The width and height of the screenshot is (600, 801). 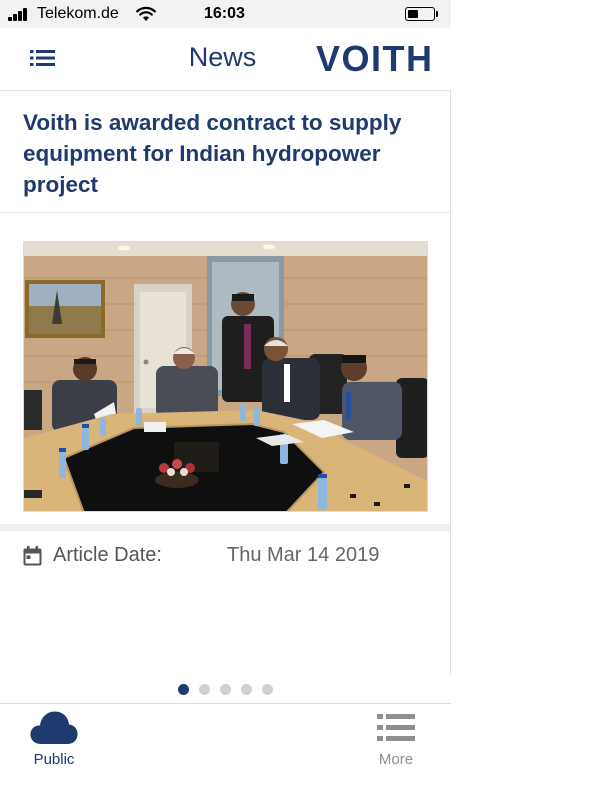 I want to click on tab-public: Public, so click(x=54, y=744).